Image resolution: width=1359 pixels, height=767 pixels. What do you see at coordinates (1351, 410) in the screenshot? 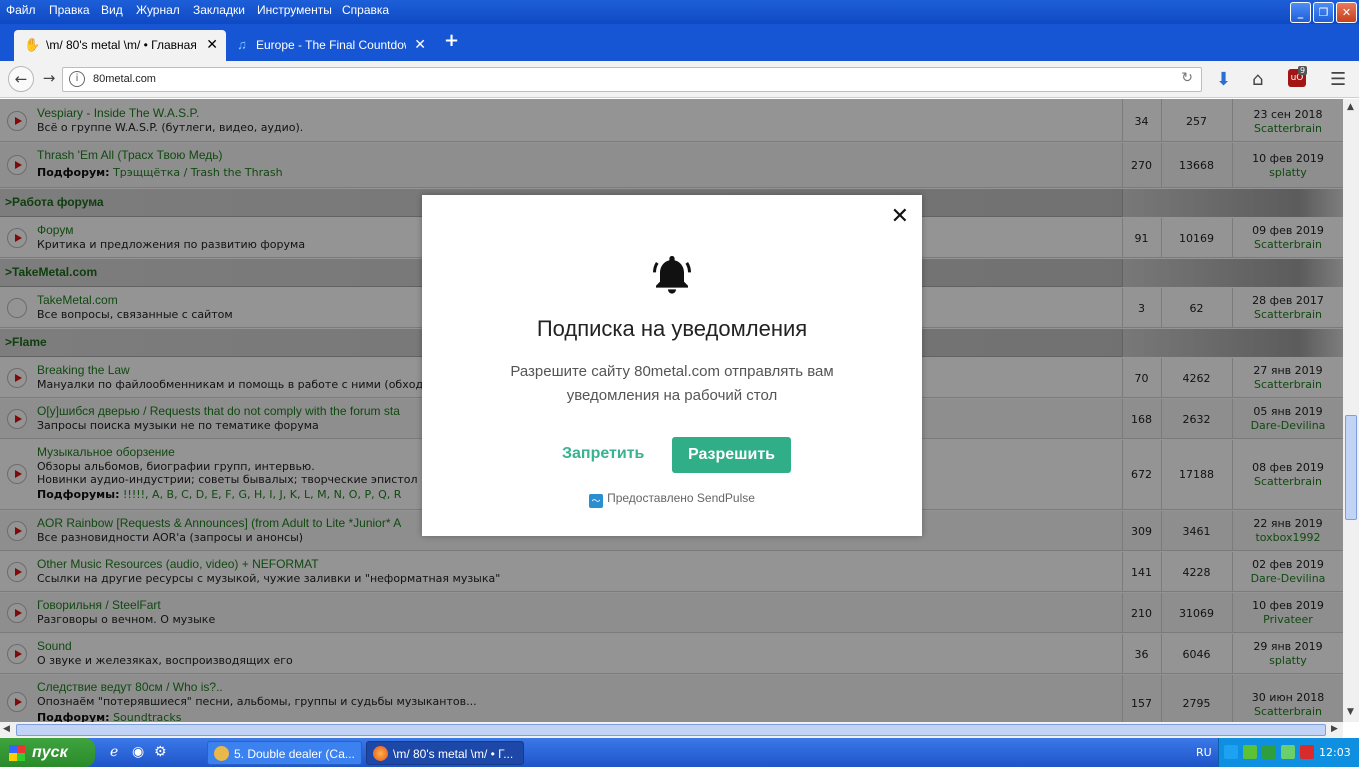
I see `vertical-scrollbar: ▲ ▼` at bounding box center [1351, 410].